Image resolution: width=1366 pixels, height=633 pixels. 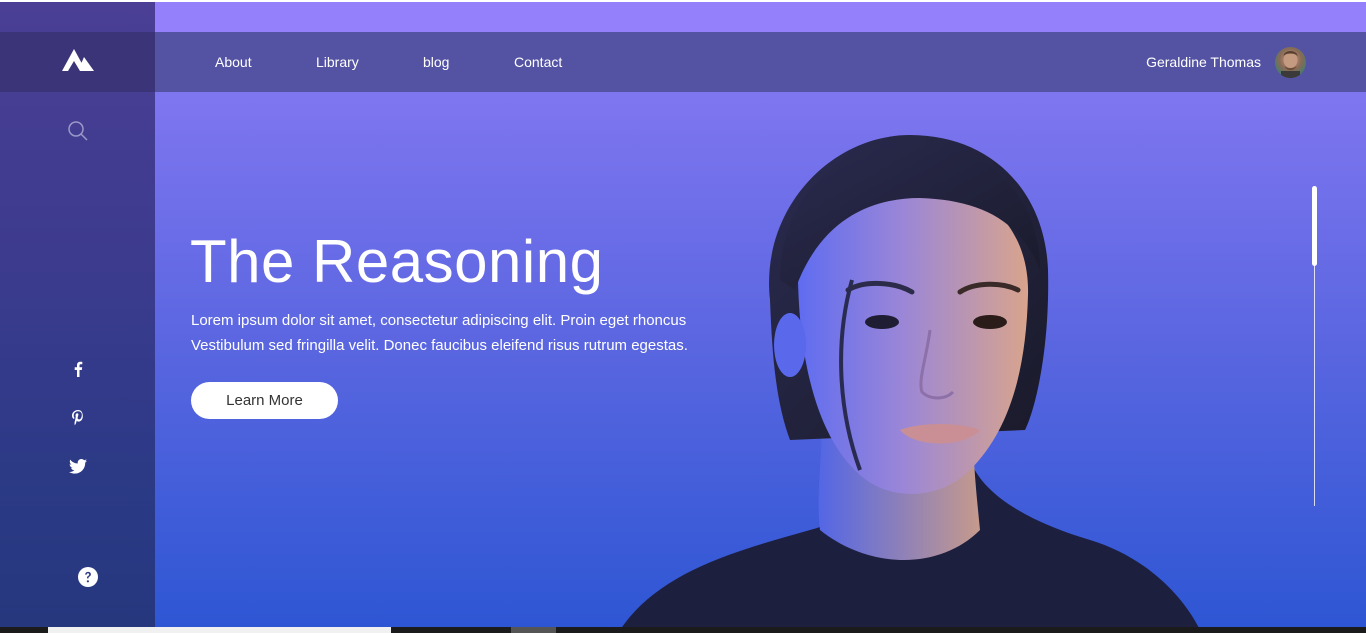 What do you see at coordinates (233, 62) in the screenshot?
I see `nav-link-about: About` at bounding box center [233, 62].